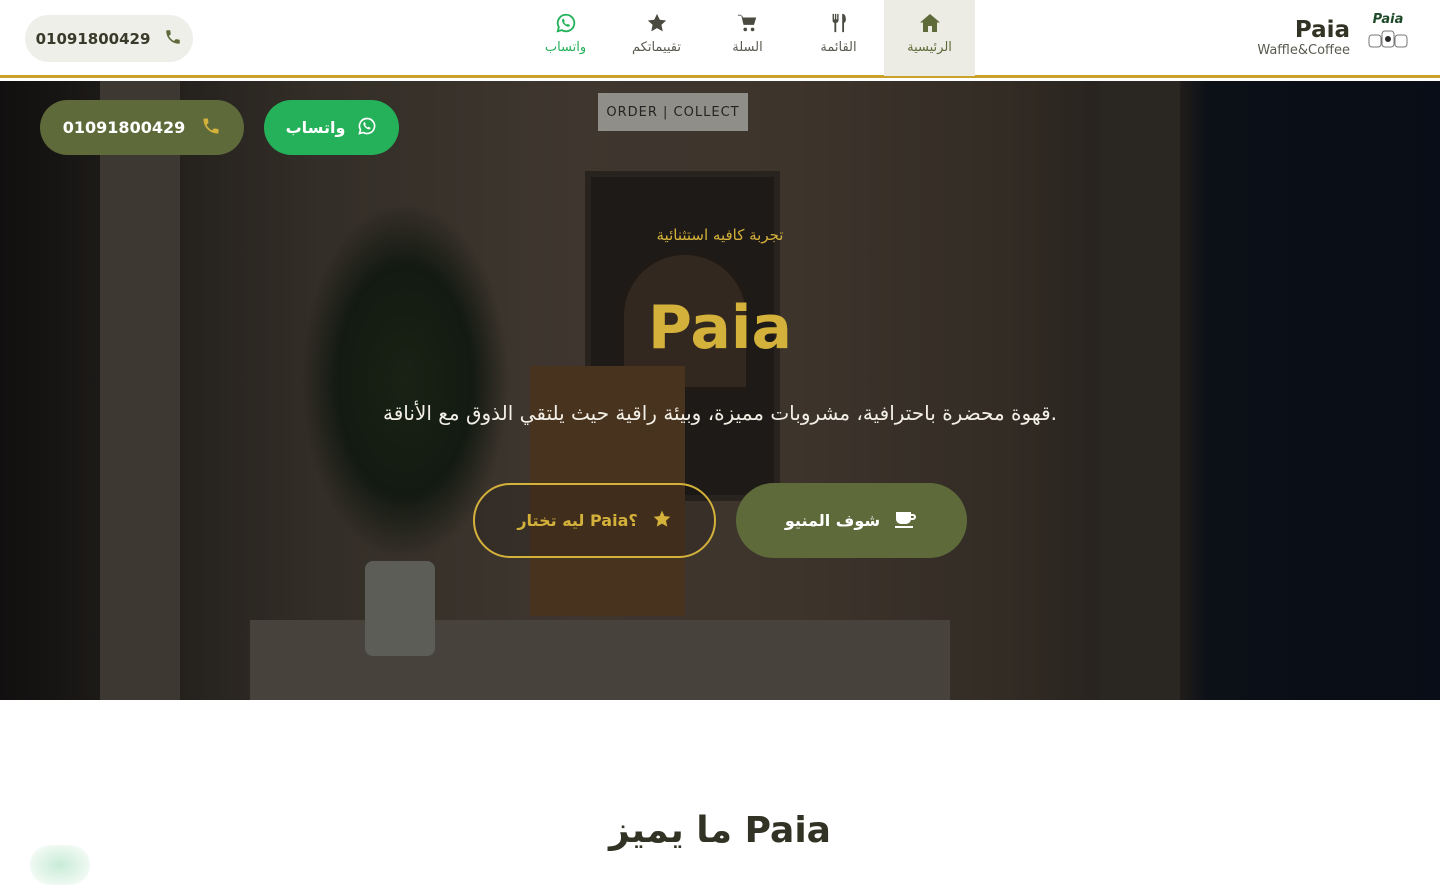 This screenshot has height=885, width=1440. I want to click on logo: Paia, so click(1388, 38).